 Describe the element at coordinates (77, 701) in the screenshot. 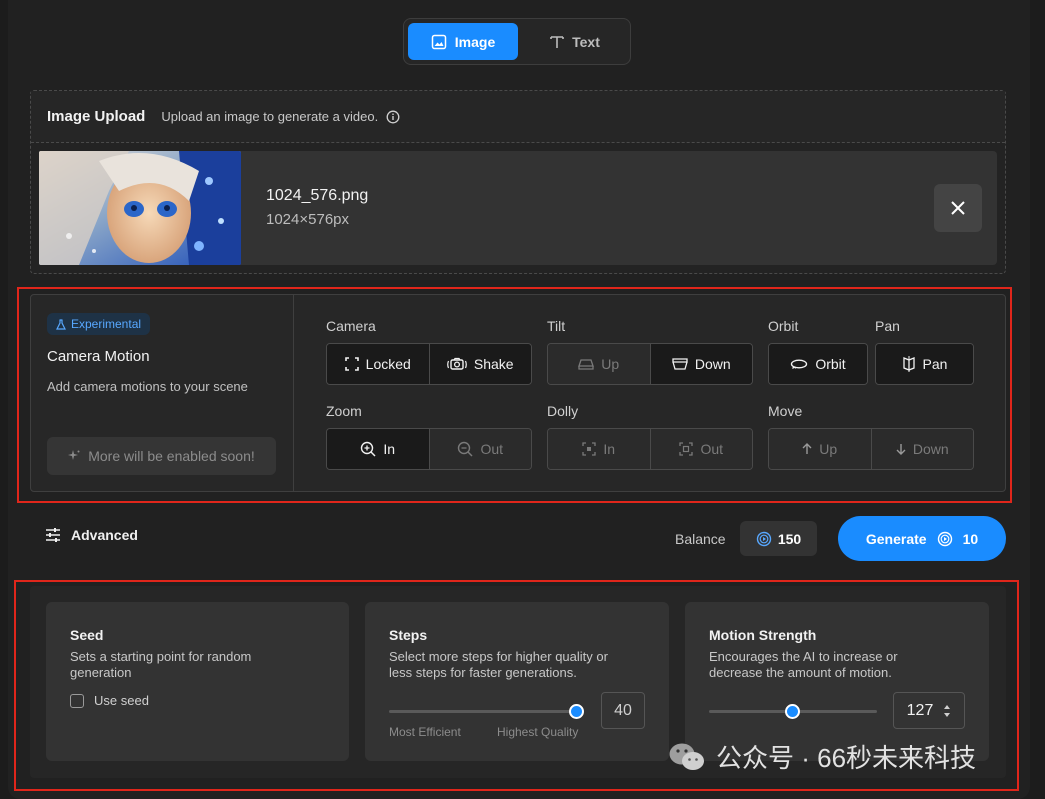

I see `use-seed-checkbox` at that location.